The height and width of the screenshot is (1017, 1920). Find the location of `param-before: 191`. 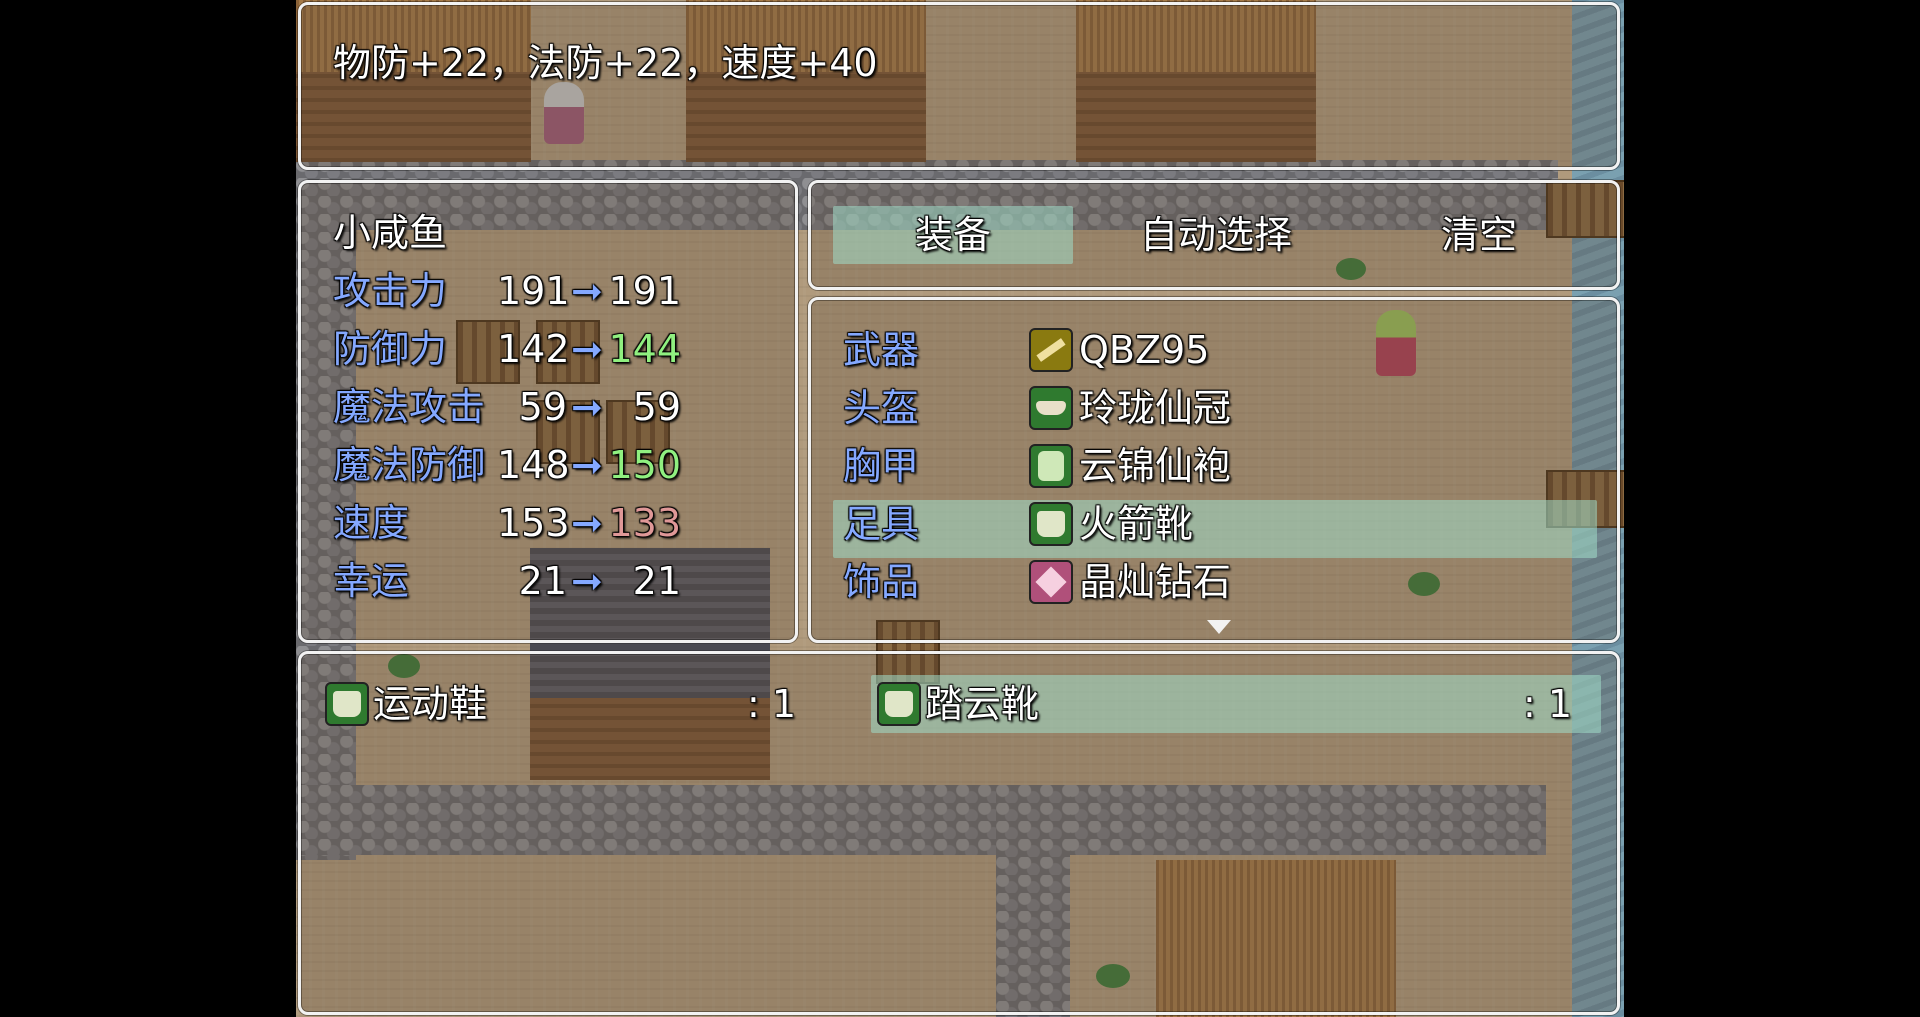

param-before: 191 is located at coordinates (533, 291).